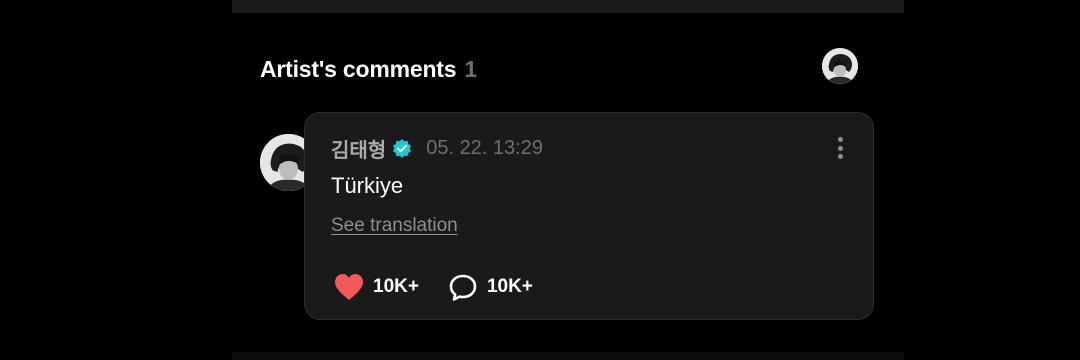  I want to click on verified-badge-icon, so click(402, 148).